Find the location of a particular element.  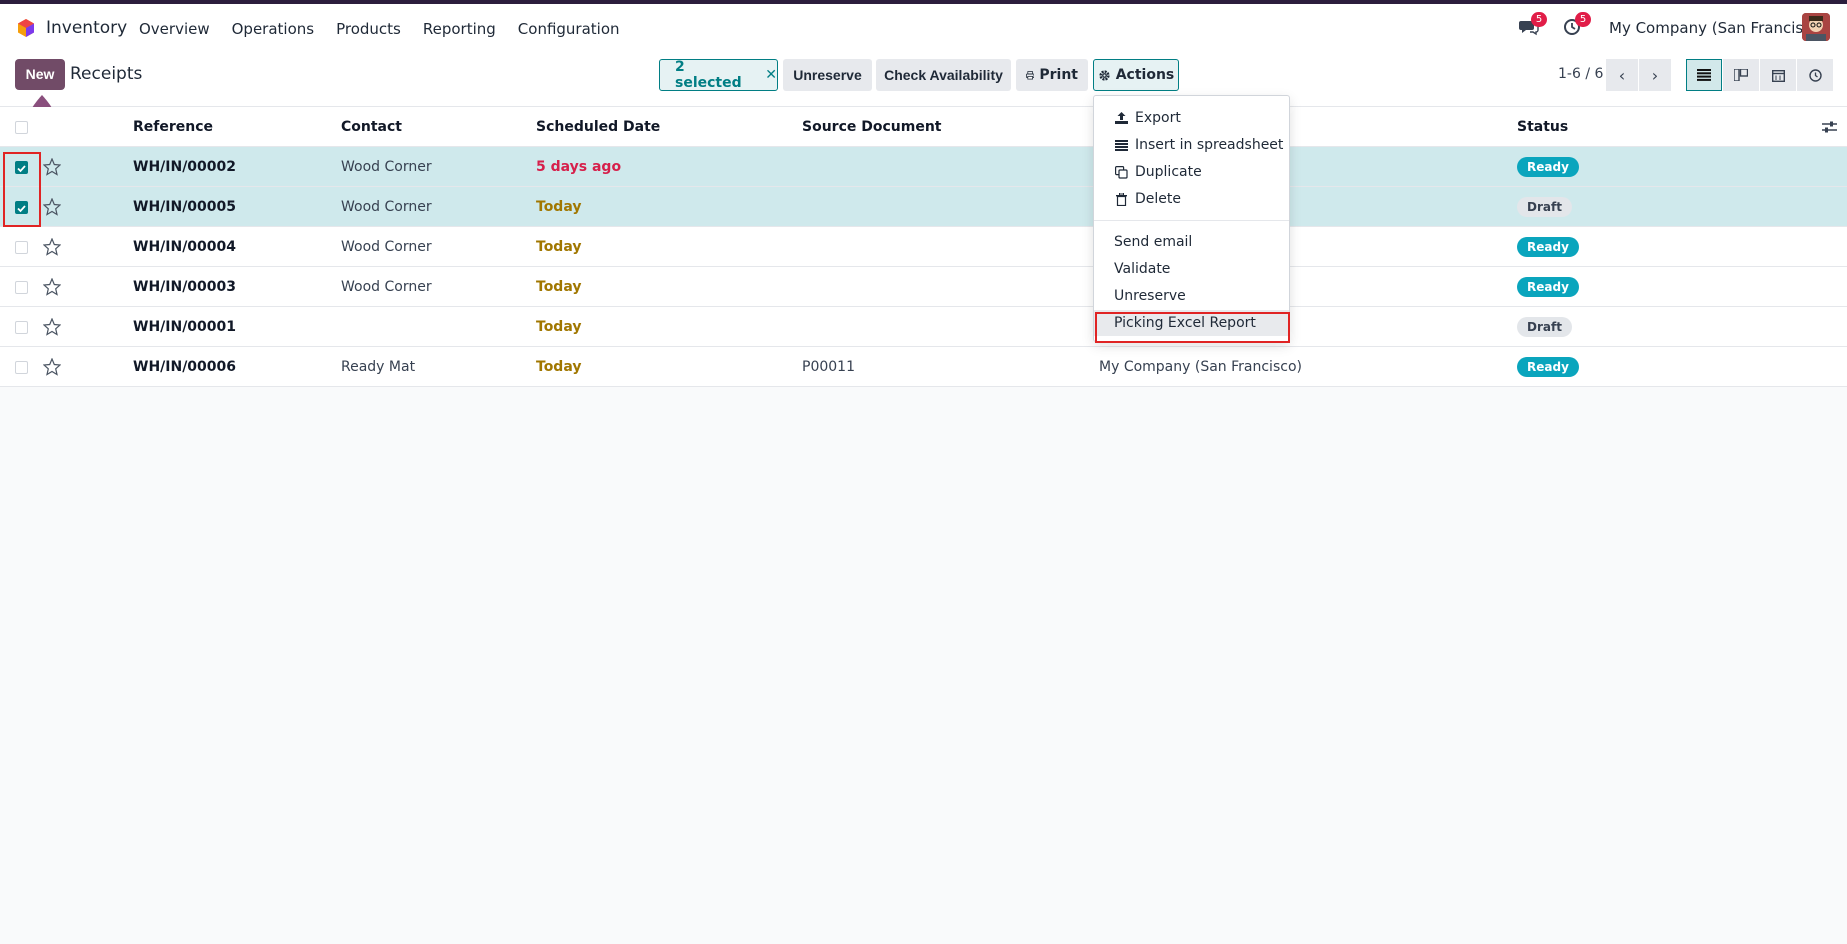

activities-badge: 5 is located at coordinates (1583, 19).